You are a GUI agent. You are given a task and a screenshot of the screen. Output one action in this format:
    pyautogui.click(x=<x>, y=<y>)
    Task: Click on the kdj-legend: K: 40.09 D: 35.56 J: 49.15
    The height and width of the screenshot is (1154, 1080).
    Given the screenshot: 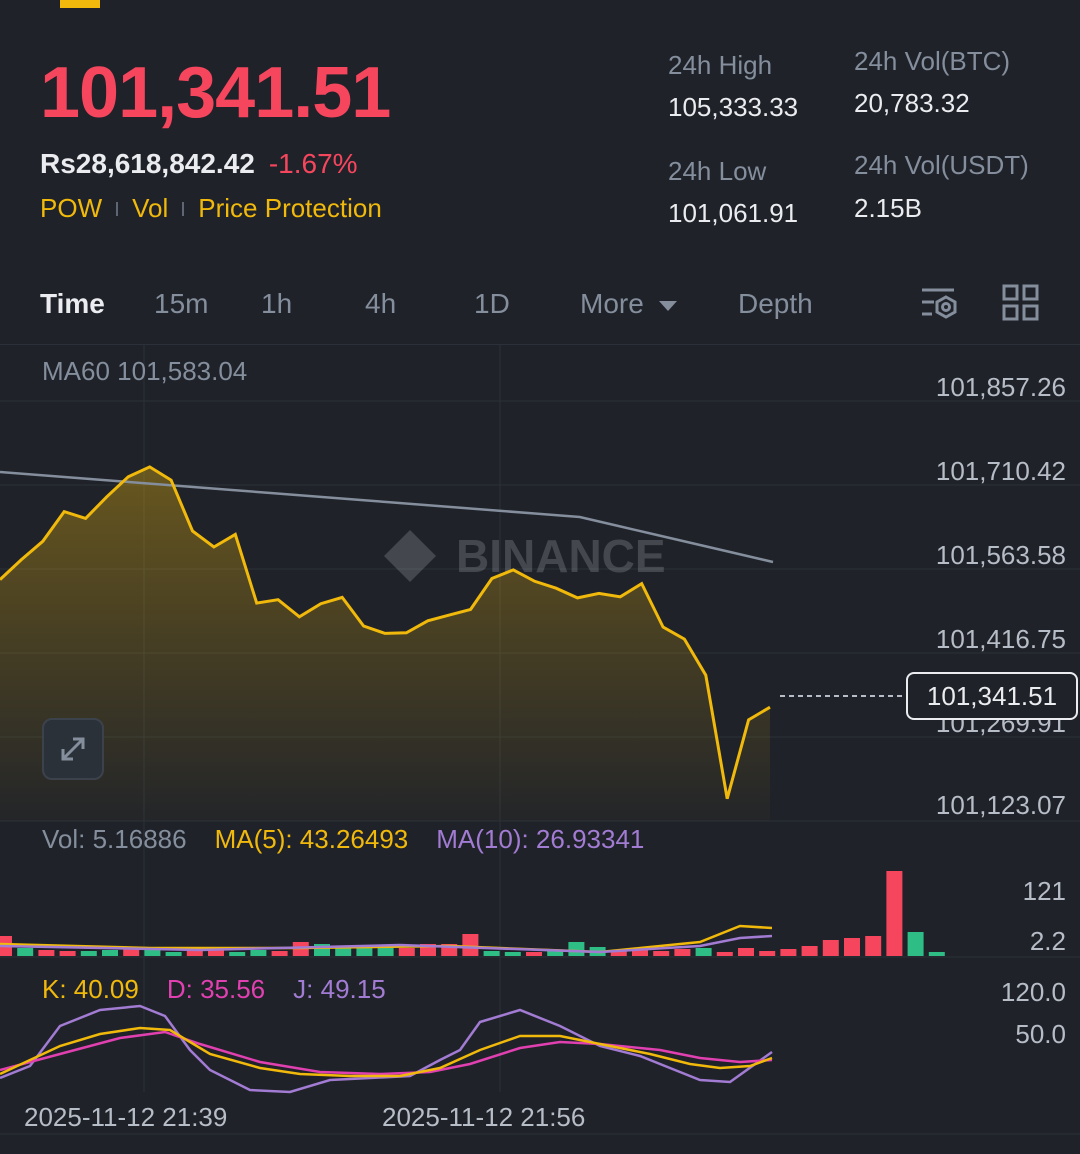 What is the action you would take?
    pyautogui.click(x=214, y=989)
    